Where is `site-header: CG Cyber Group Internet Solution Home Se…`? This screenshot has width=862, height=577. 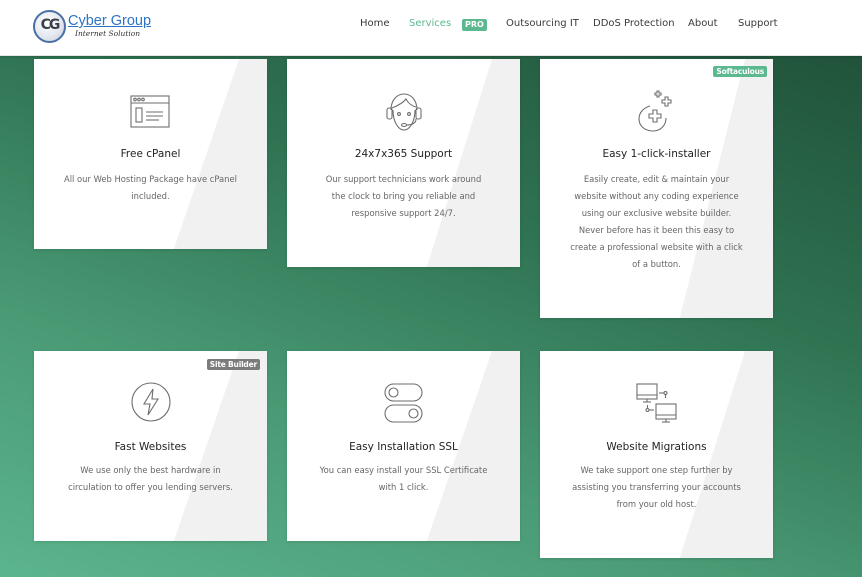
site-header: CG Cyber Group Internet Solution Home Se… is located at coordinates (431, 28).